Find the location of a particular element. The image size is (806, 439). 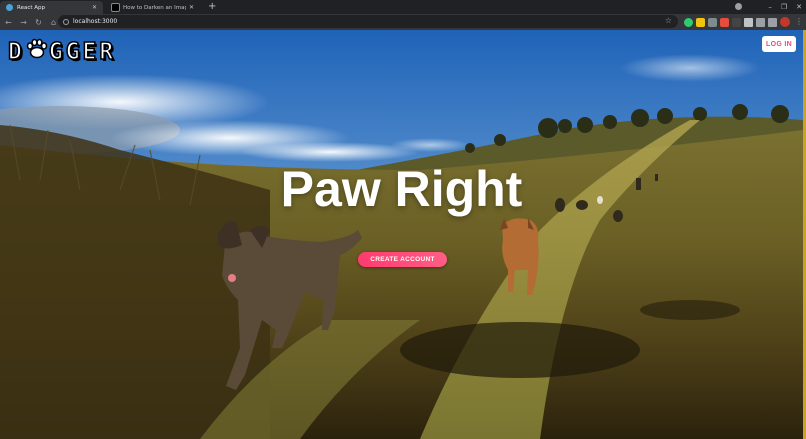

address-url: localhost:3000 is located at coordinates (95, 21).